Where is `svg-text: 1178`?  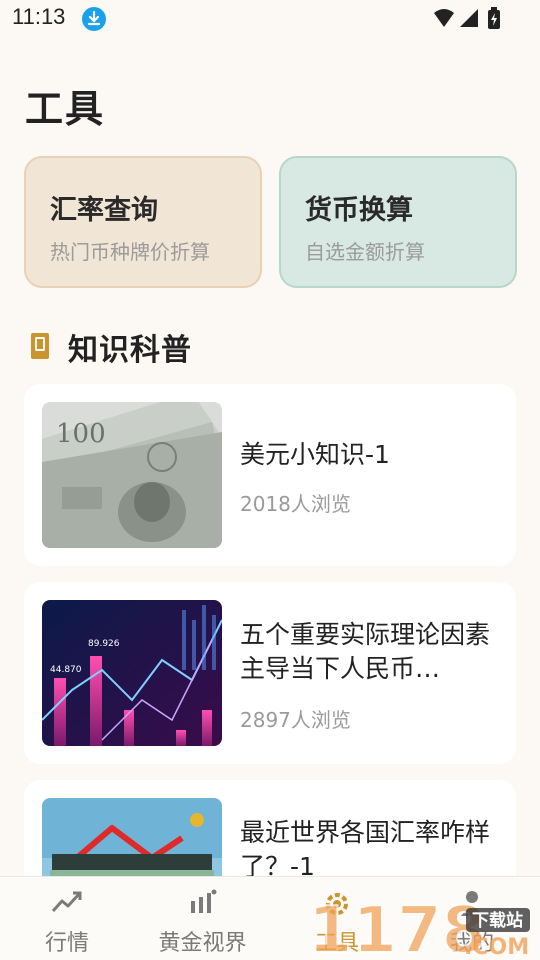 svg-text: 1178 is located at coordinates (397, 927).